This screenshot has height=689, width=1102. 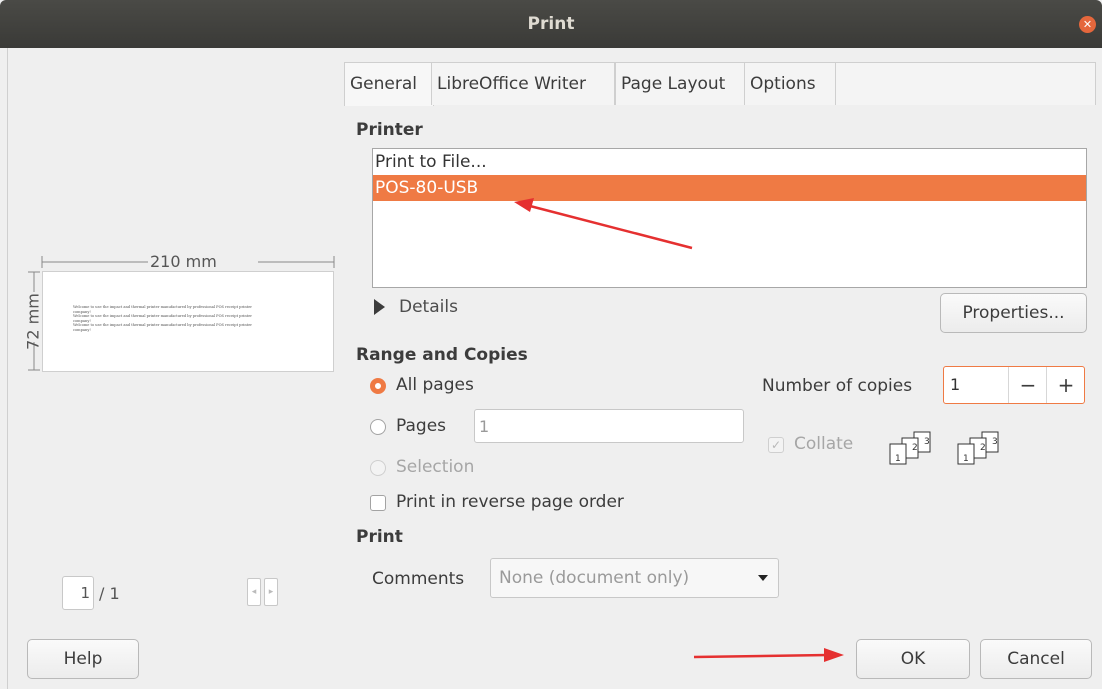 I want to click on reverse-order-checkbox, so click(x=378, y=503).